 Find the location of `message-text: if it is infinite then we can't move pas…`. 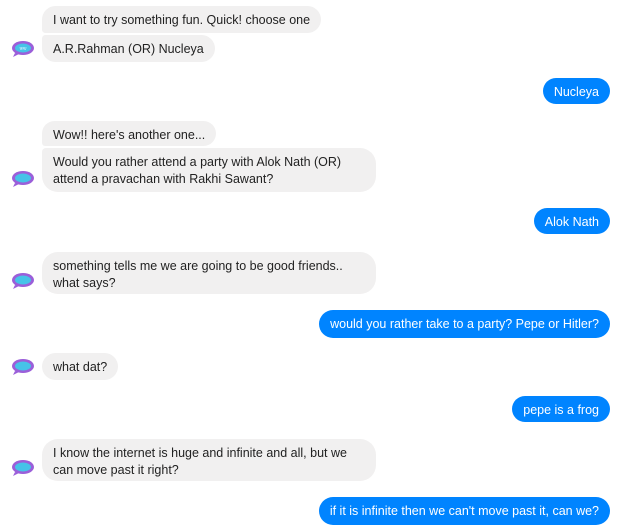

message-text: if it is infinite then we can't move pas… is located at coordinates (464, 511).